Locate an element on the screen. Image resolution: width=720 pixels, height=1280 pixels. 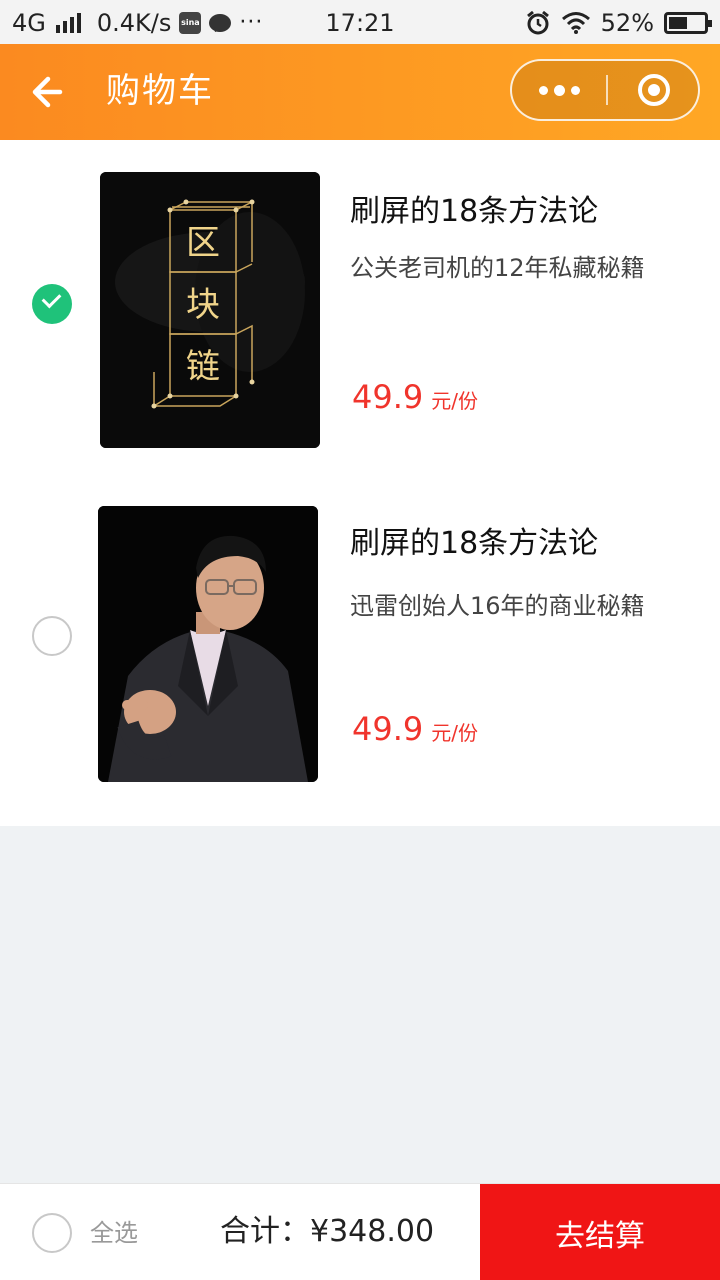
miniprogram-capsule is located at coordinates (605, 90).